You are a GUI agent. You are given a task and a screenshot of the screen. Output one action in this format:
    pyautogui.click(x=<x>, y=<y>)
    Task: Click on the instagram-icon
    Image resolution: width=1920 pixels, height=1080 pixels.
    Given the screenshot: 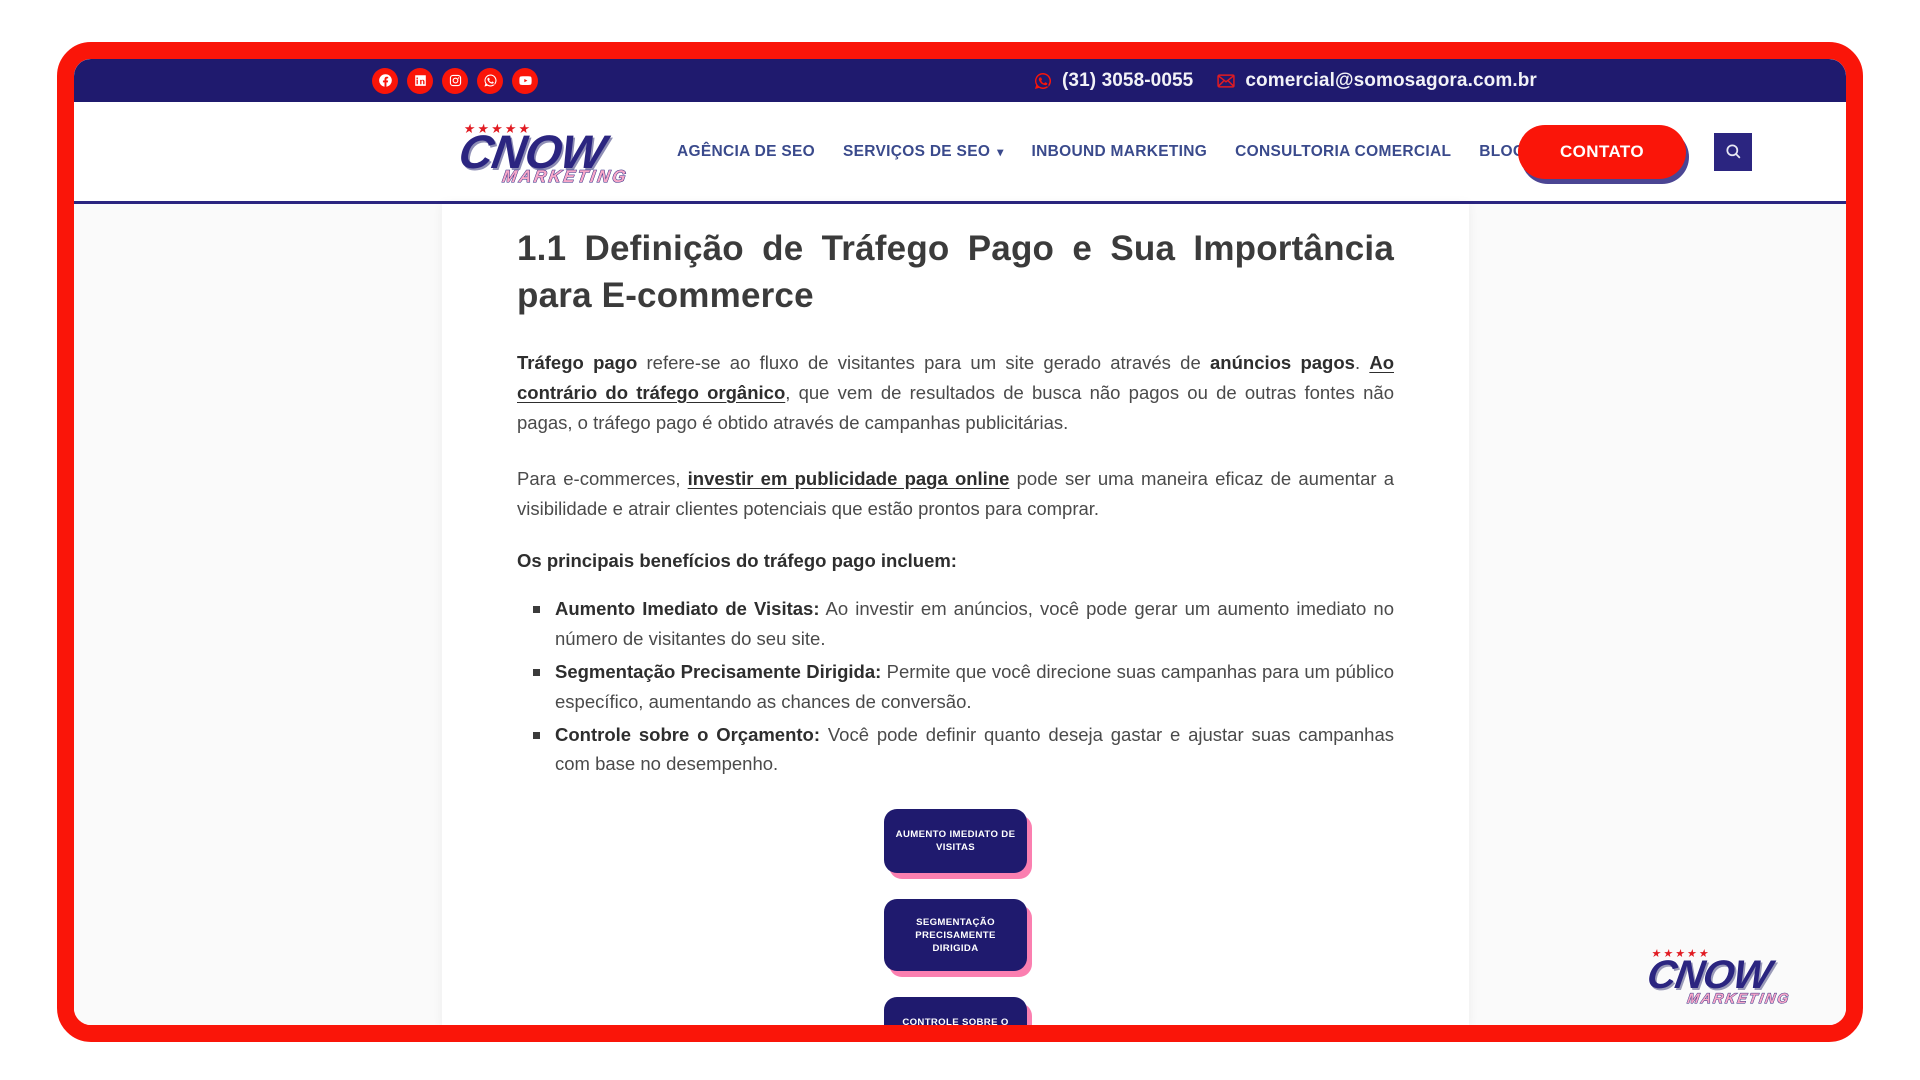 What is the action you would take?
    pyautogui.click(x=455, y=80)
    